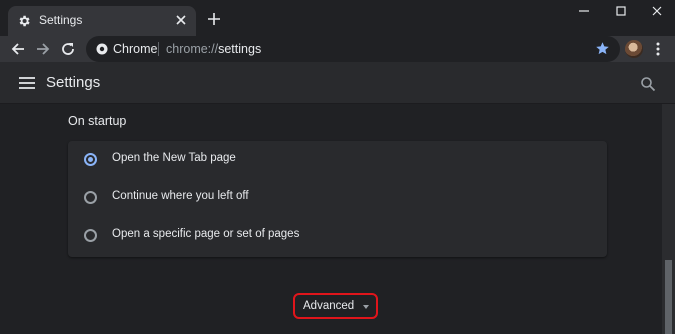 This screenshot has width=675, height=334. I want to click on url-text: chrome://settings, so click(213, 49).